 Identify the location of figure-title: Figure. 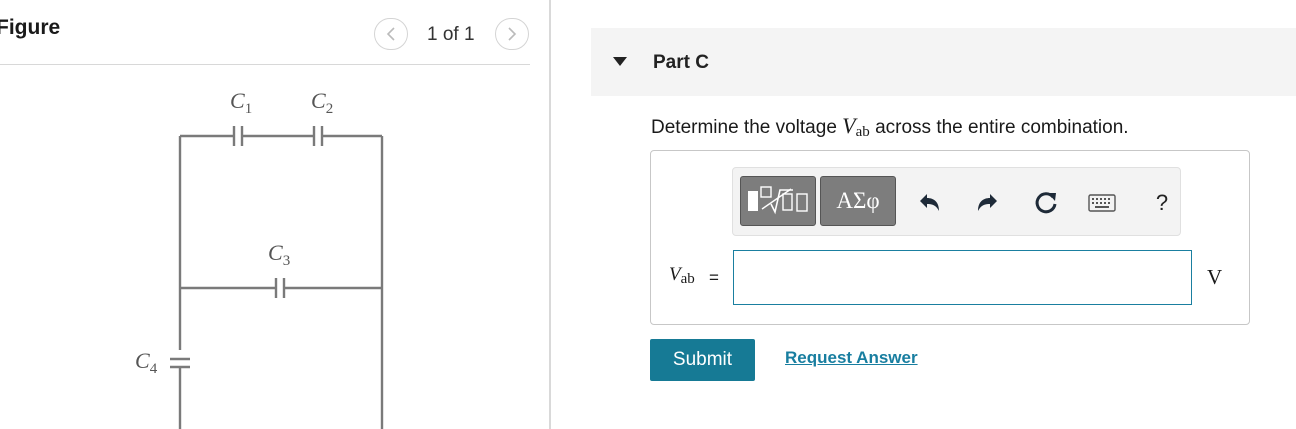
(30, 27).